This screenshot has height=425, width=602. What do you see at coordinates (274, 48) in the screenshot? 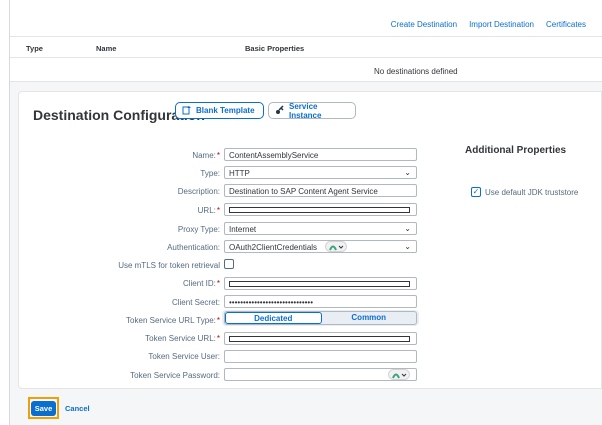
I see `column-basic-properties: Basic Properties` at bounding box center [274, 48].